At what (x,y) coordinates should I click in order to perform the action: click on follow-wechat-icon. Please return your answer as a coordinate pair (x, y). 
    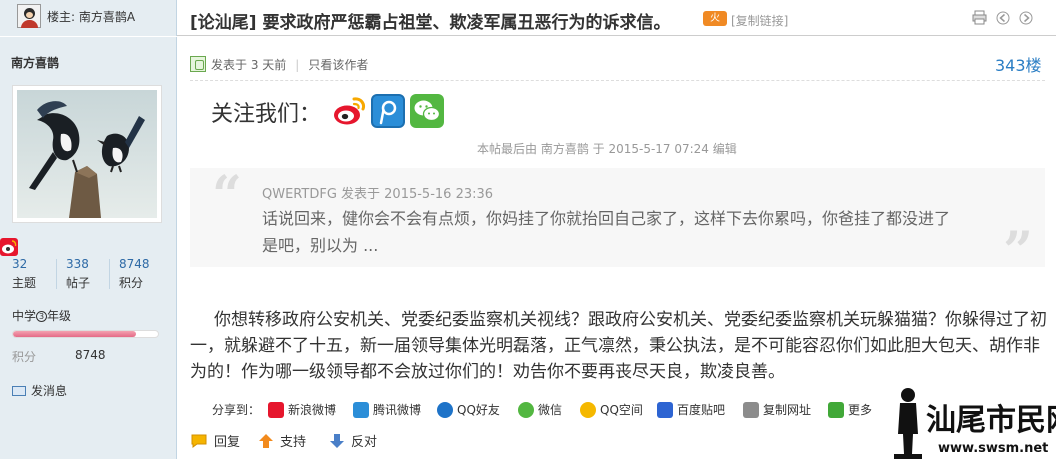
    Looking at the image, I should click on (427, 111).